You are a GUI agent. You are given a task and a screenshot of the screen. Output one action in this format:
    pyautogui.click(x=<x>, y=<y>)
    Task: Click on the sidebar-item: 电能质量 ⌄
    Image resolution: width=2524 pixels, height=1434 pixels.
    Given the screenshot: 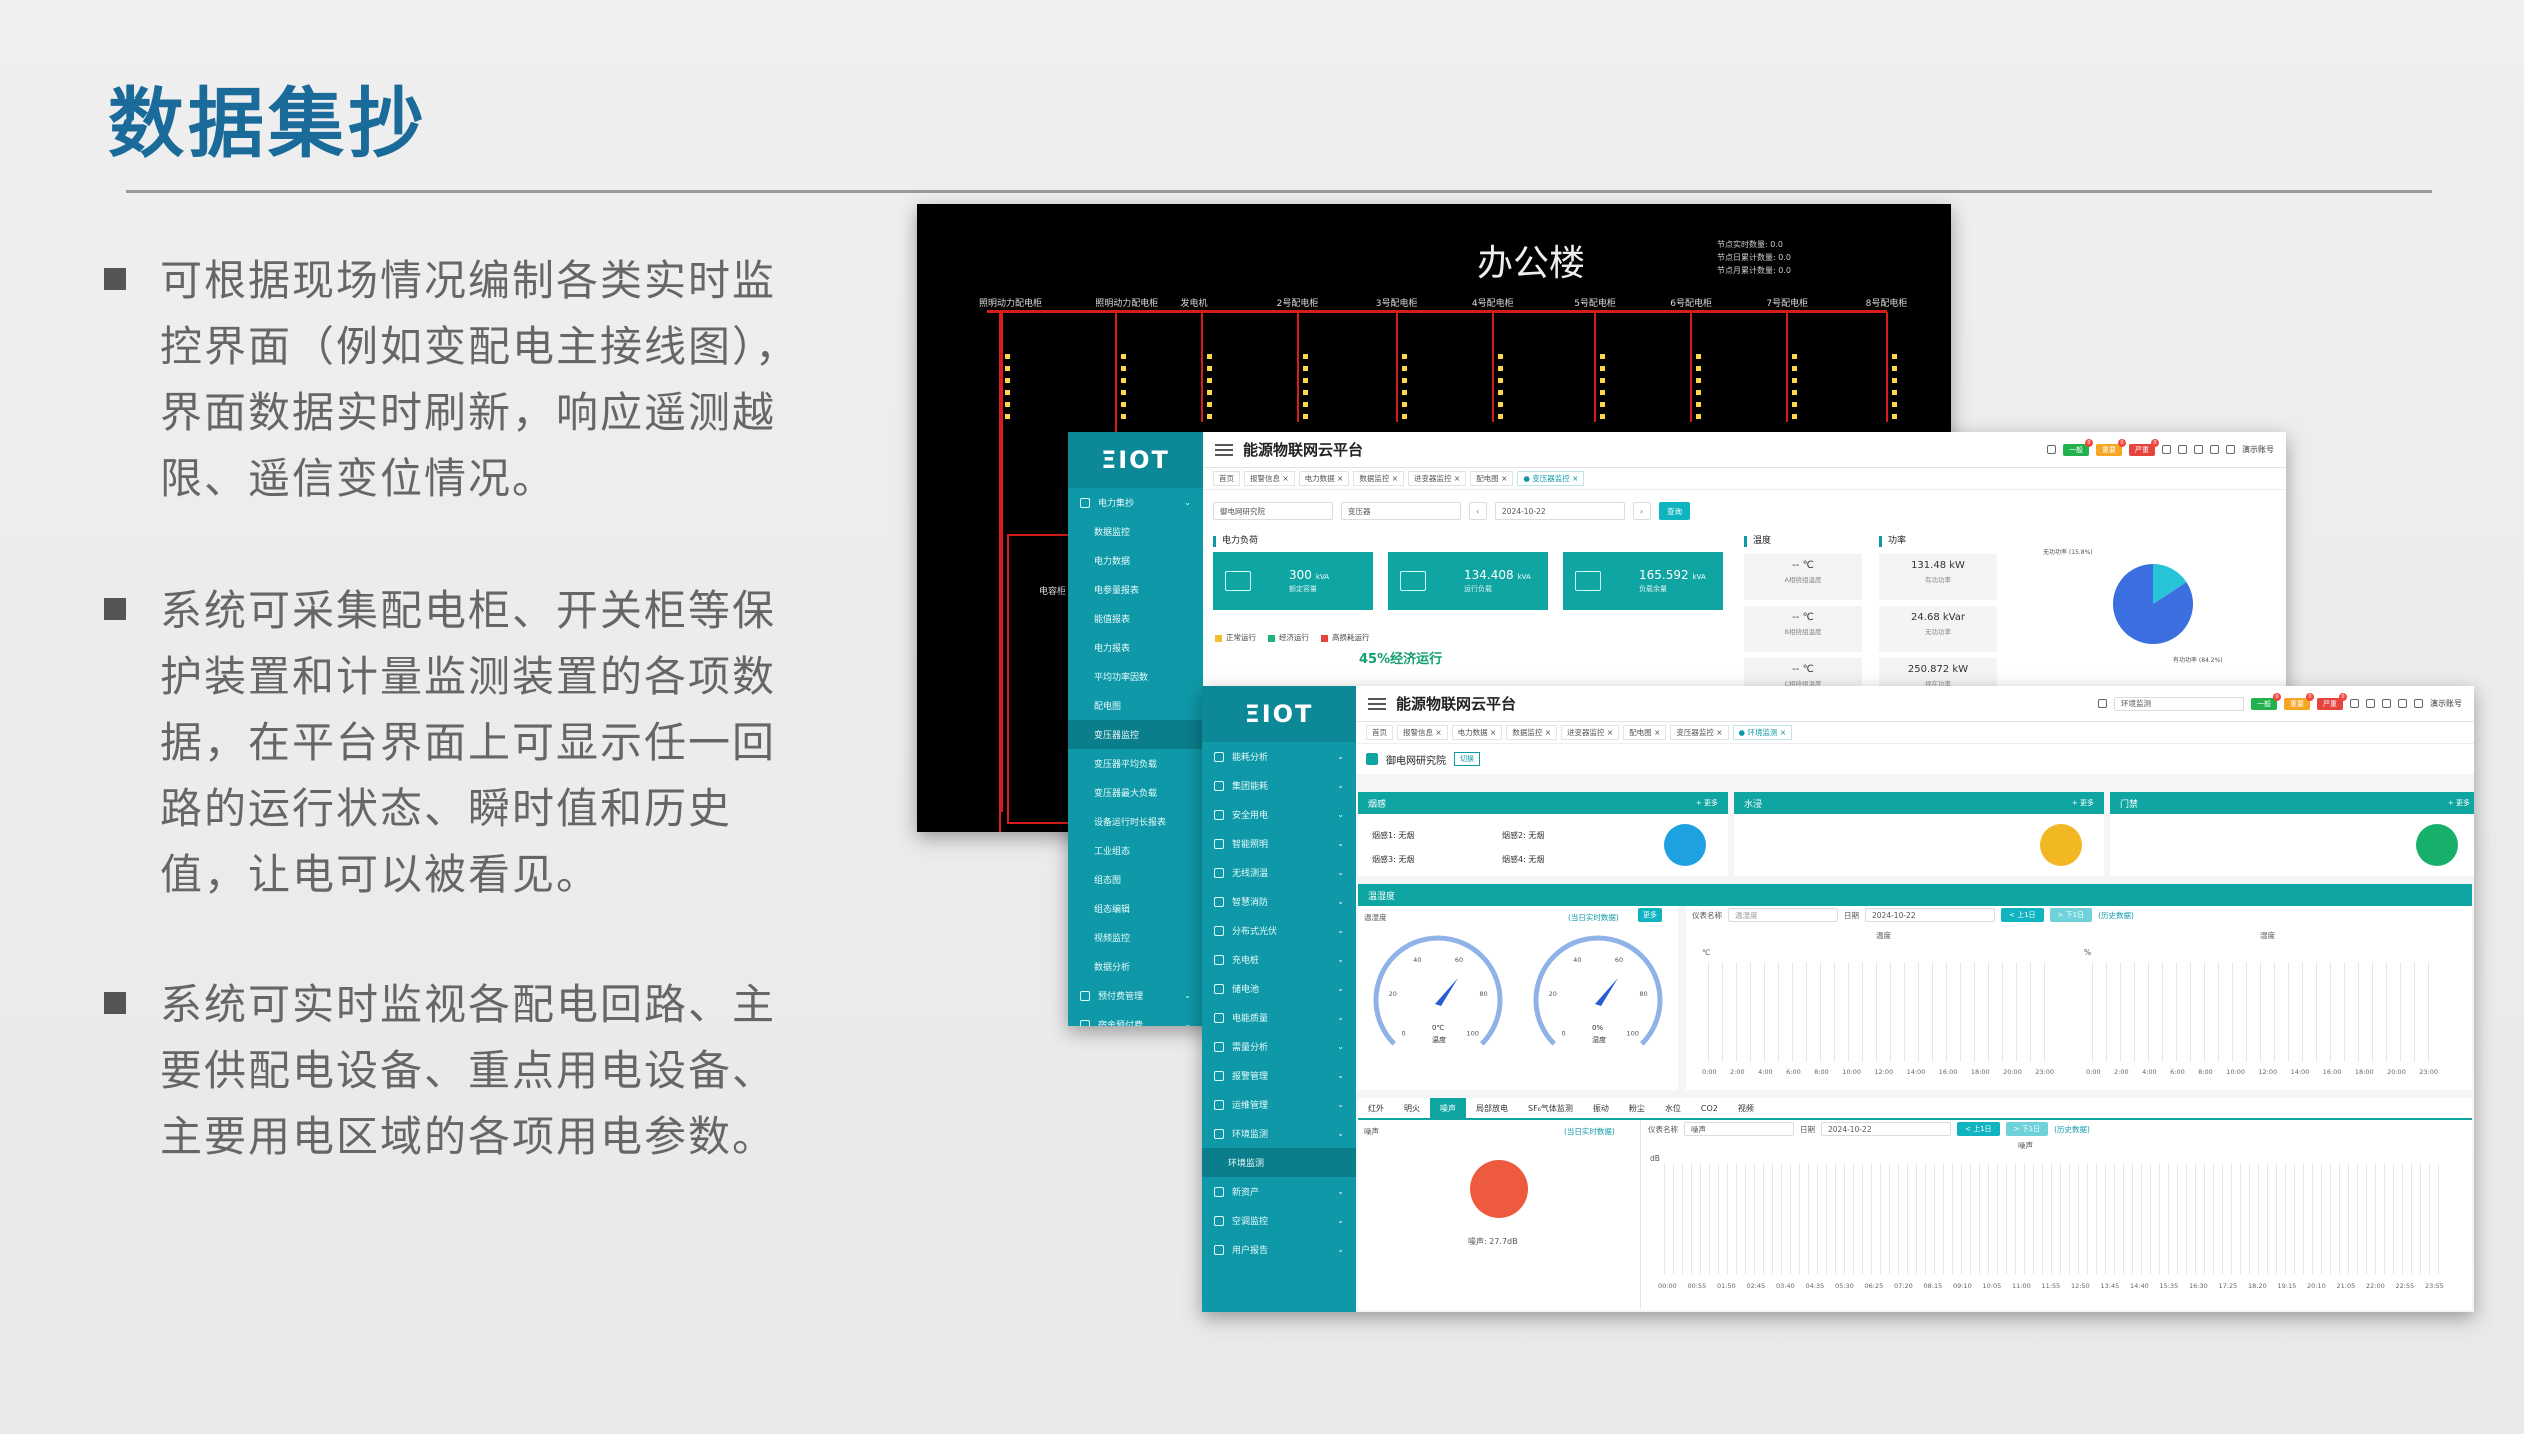 What is the action you would take?
    pyautogui.click(x=1279, y=1017)
    